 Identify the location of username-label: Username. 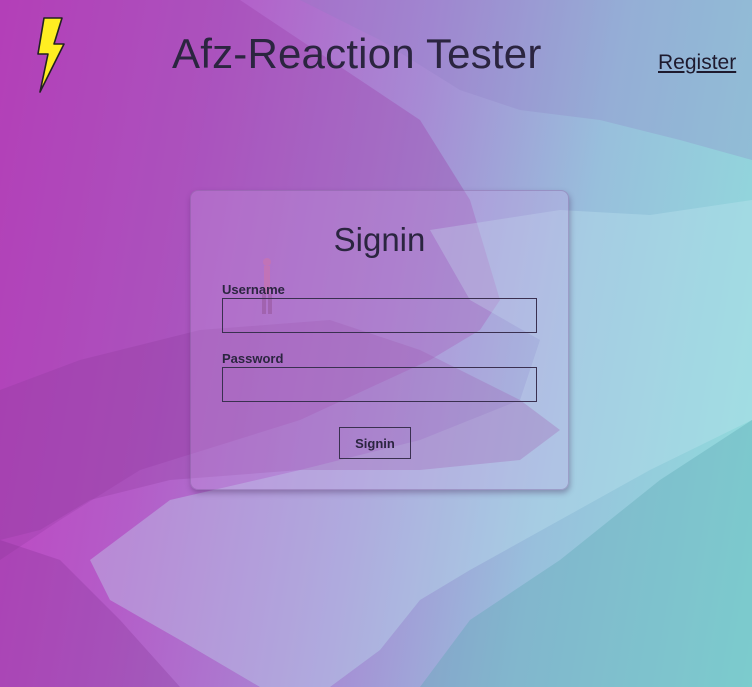
(253, 289).